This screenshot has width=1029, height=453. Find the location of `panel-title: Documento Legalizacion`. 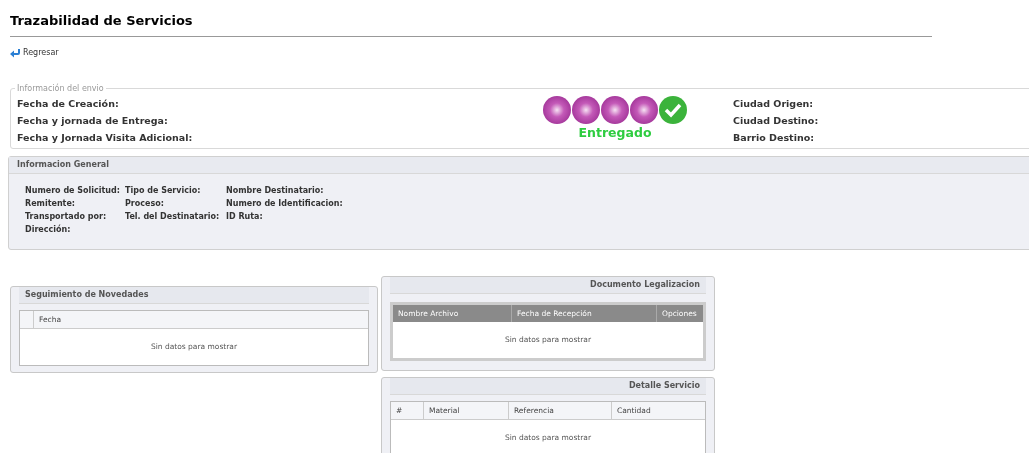

panel-title: Documento Legalizacion is located at coordinates (645, 284).